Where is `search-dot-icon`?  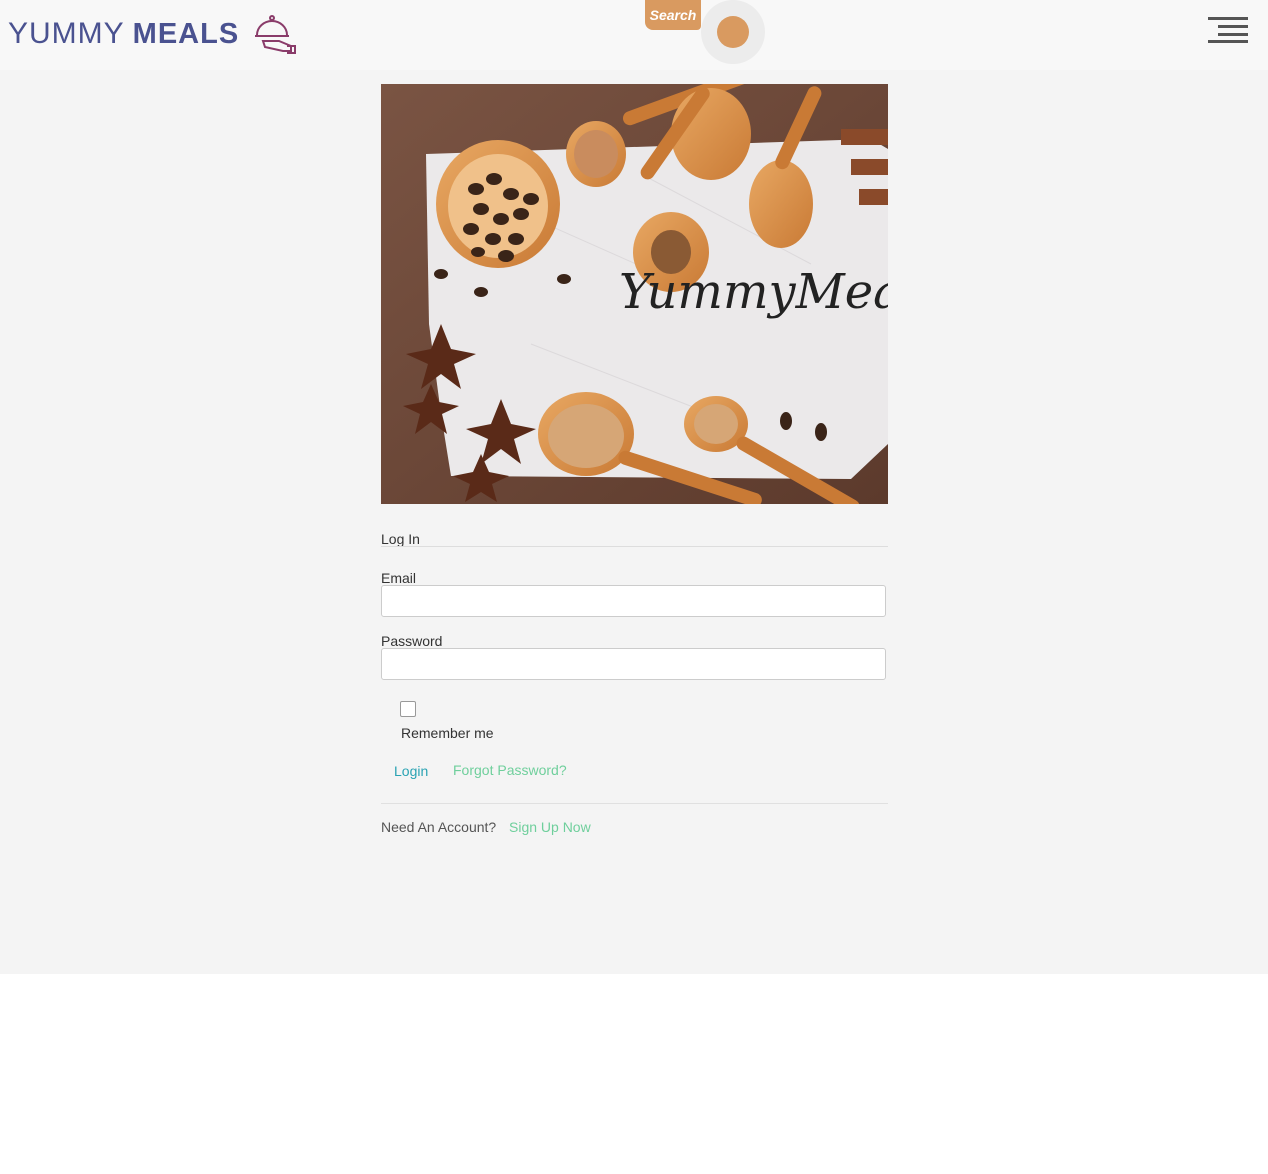 search-dot-icon is located at coordinates (733, 32).